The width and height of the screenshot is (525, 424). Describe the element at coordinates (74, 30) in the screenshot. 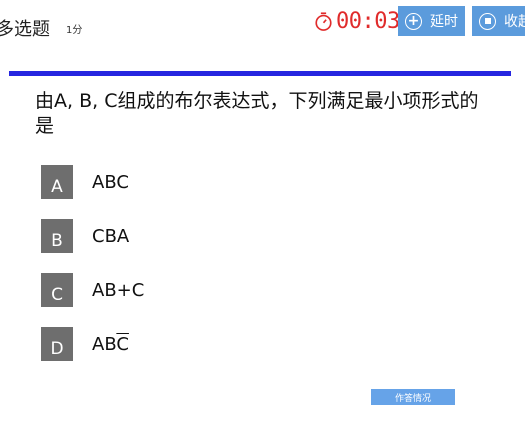

I see `score-label: 1分` at that location.